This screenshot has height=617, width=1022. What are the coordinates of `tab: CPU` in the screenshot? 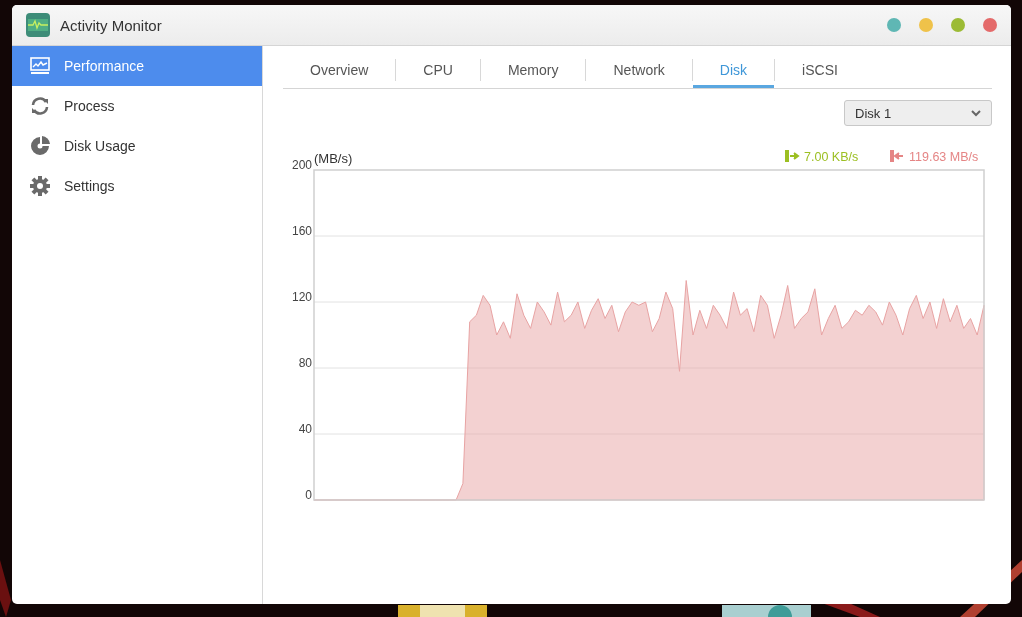 It's located at (438, 71).